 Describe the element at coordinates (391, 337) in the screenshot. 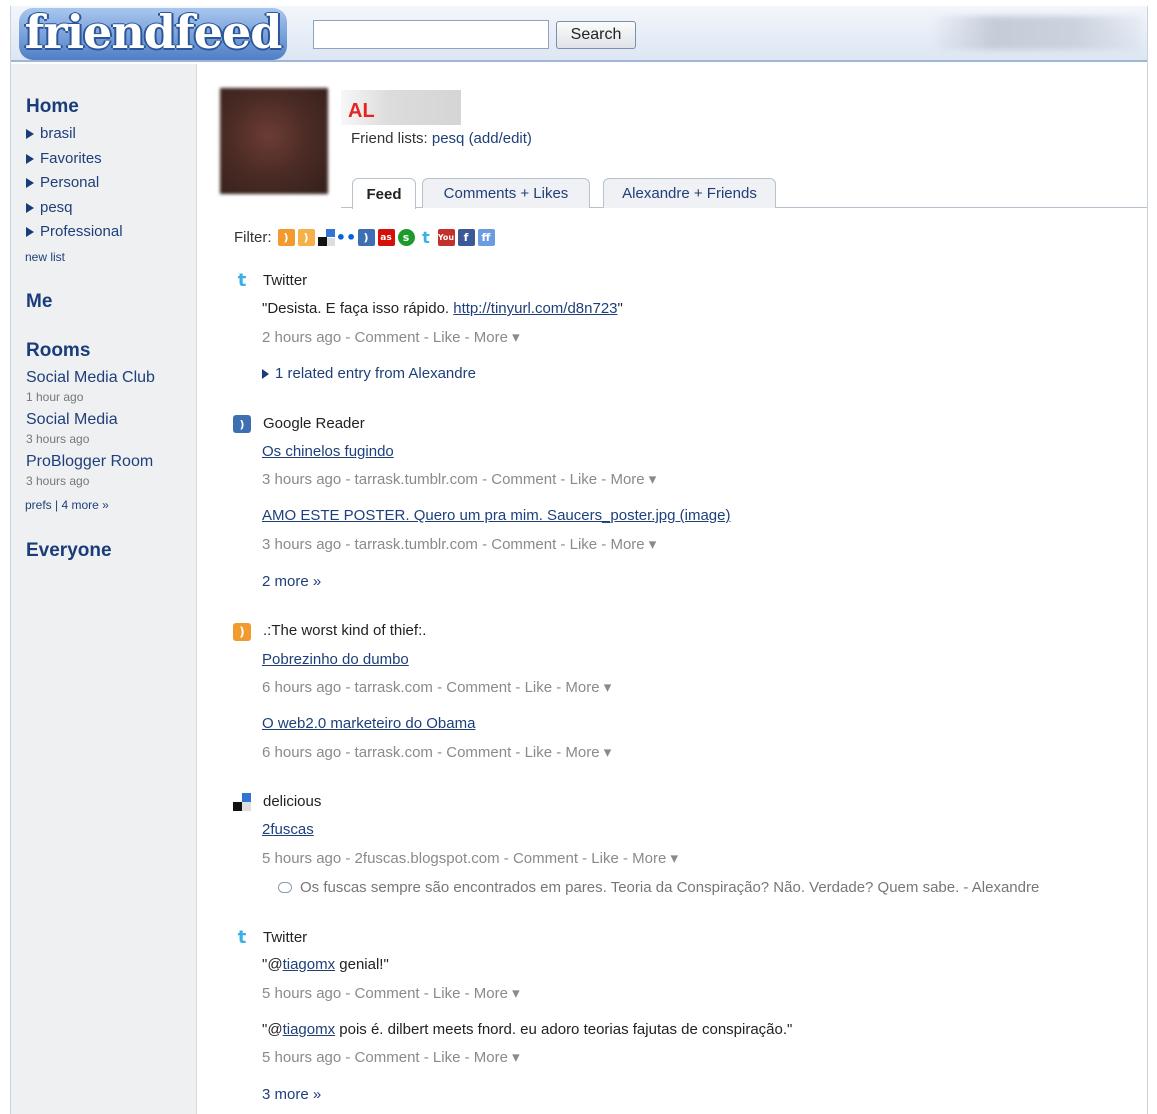

I see `entry-meta: 2 hours ago - Comment - Like - More ▾` at that location.